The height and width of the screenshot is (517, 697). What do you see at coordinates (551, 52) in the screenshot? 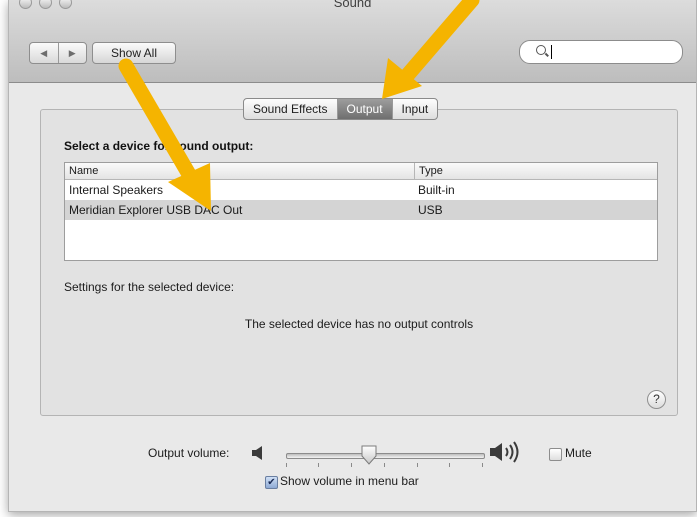
I see `text-caret` at bounding box center [551, 52].